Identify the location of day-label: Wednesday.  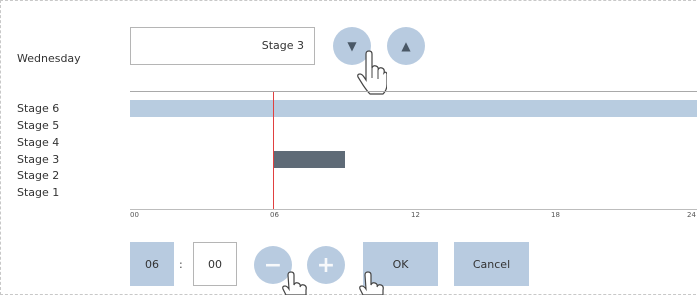
(49, 58).